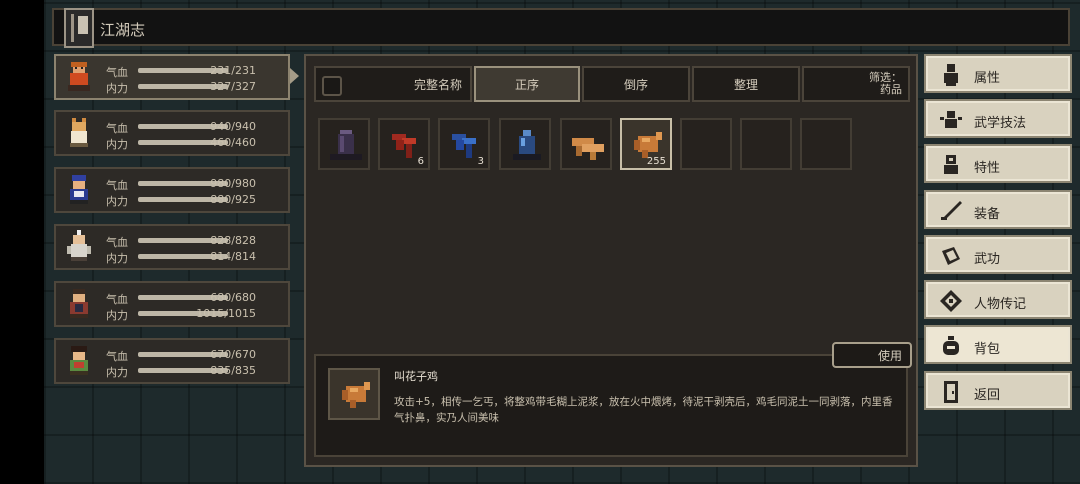  I want to click on menu-martial-arts-button: 武功, so click(998, 254).